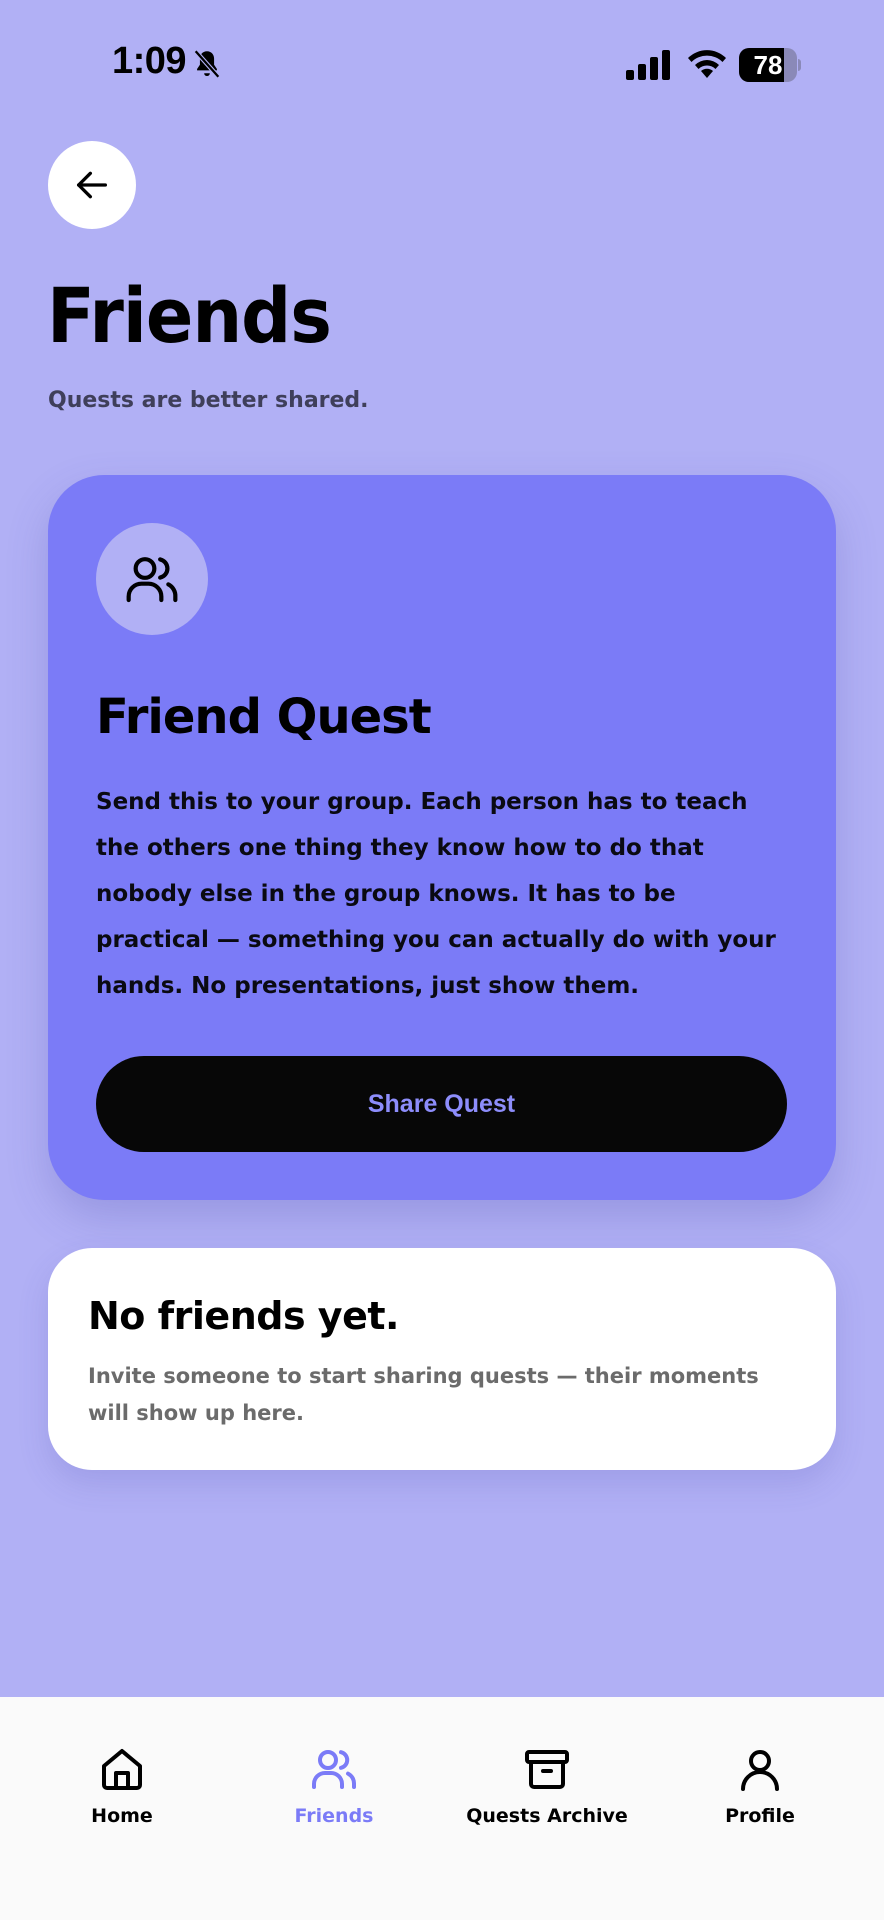  Describe the element at coordinates (442, 1808) in the screenshot. I see `bottom-navigation: Home Friends Quests Archive Profile` at that location.